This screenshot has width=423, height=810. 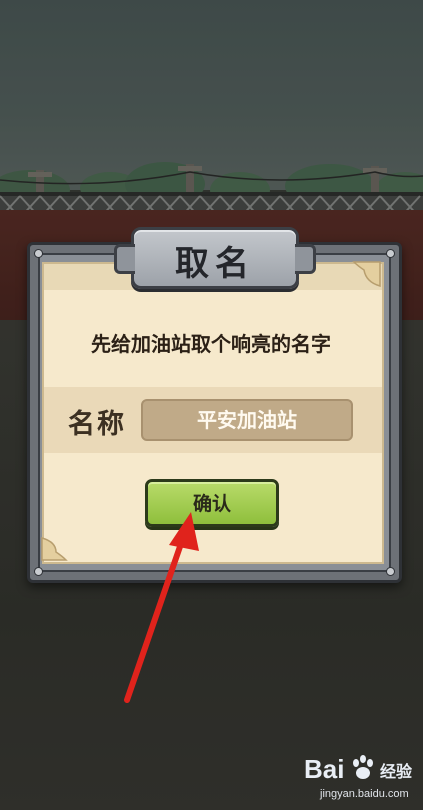 I want to click on name-prompt: 先给加油站取个响亮的名字, so click(x=211, y=344).